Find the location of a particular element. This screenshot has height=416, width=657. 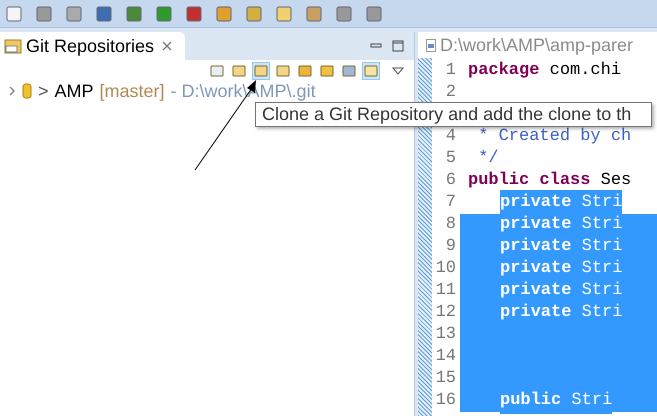

maximize-icon is located at coordinates (398, 46).